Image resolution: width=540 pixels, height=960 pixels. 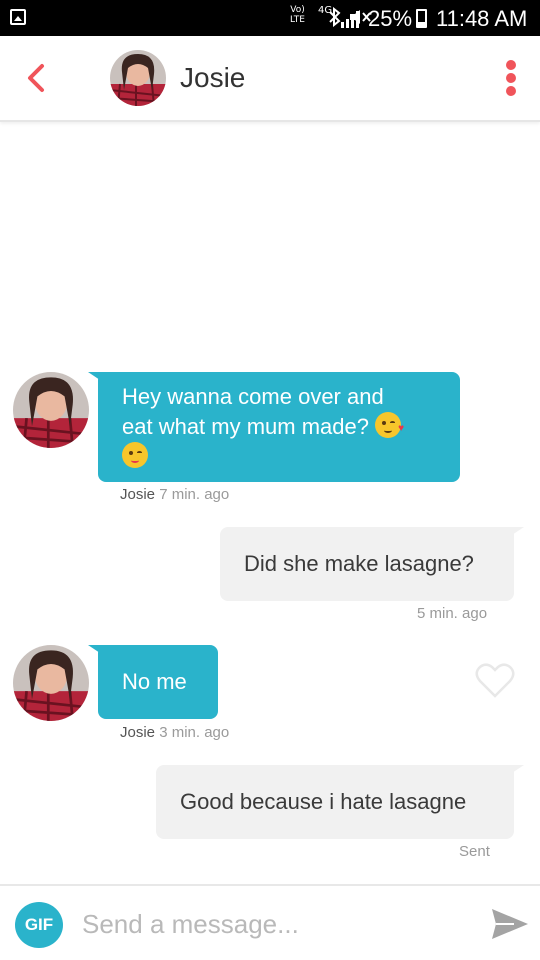 I want to click on kissing-heart-emoji: ♥, so click(x=389, y=425).